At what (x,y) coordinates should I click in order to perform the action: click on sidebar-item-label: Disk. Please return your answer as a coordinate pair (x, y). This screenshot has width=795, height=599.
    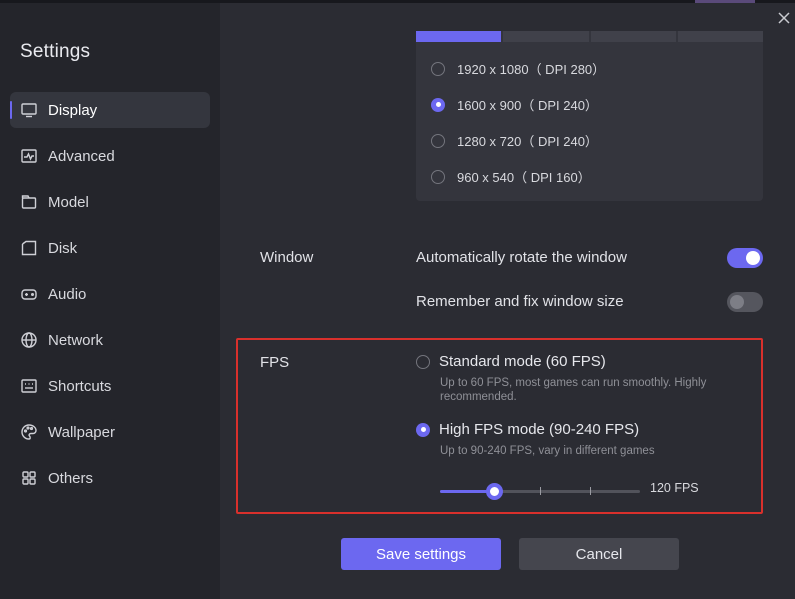
    Looking at the image, I should click on (63, 248).